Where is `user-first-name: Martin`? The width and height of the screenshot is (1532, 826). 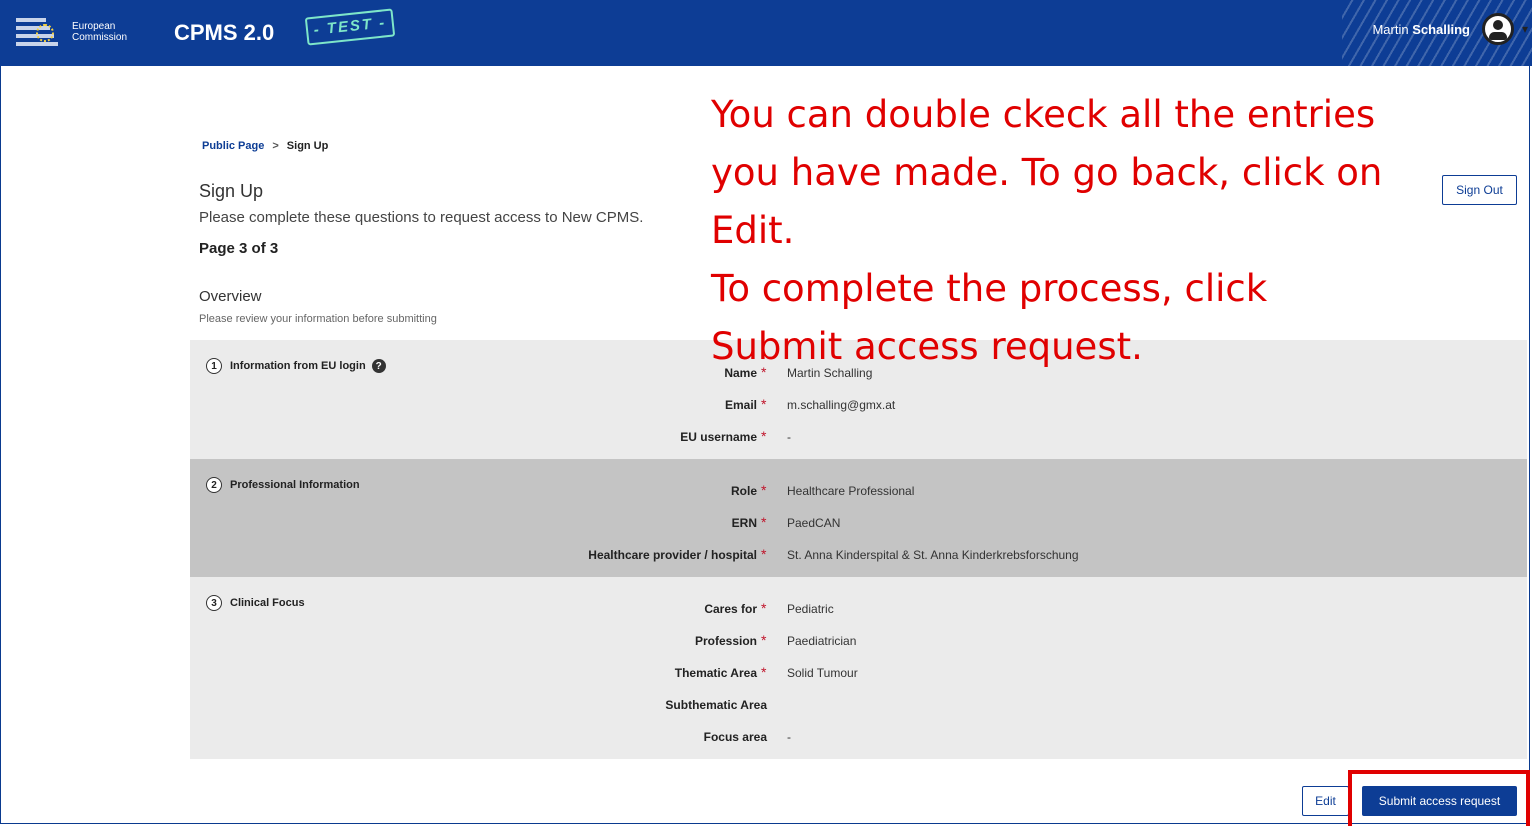
user-first-name: Martin is located at coordinates (1390, 29).